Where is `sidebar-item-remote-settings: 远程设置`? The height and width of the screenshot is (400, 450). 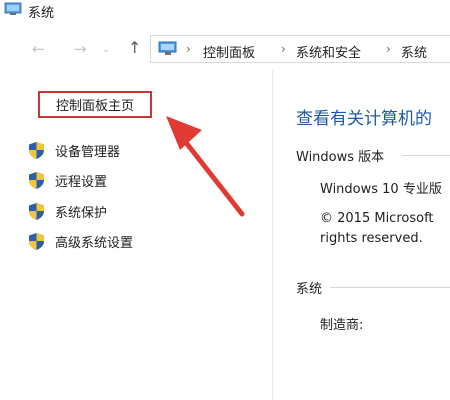
sidebar-item-remote-settings: 远程设置 is located at coordinates (67, 180).